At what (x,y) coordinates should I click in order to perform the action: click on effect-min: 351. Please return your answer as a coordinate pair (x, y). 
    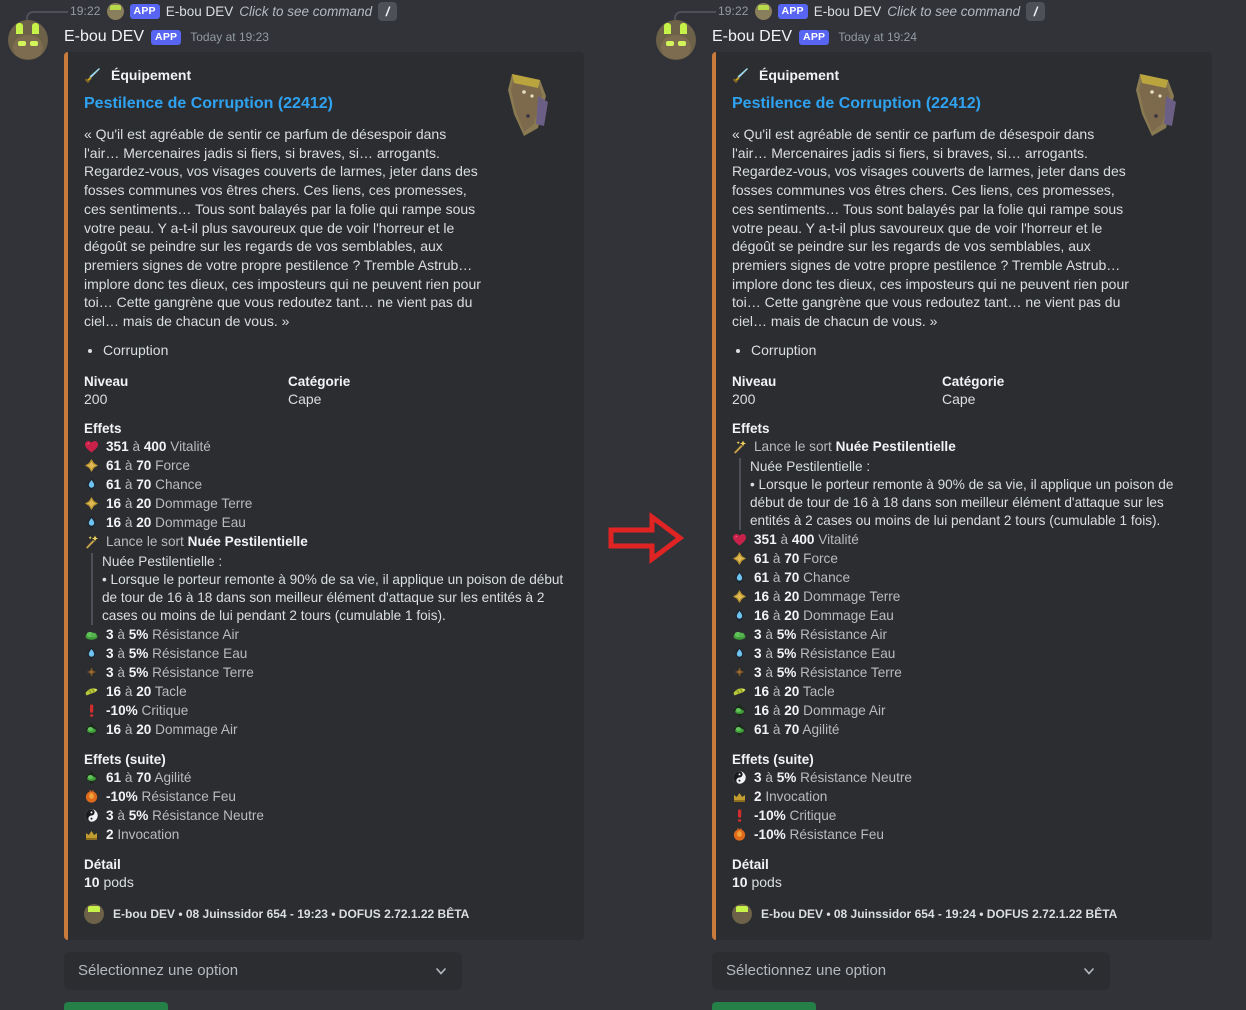
    Looking at the image, I should click on (765, 540).